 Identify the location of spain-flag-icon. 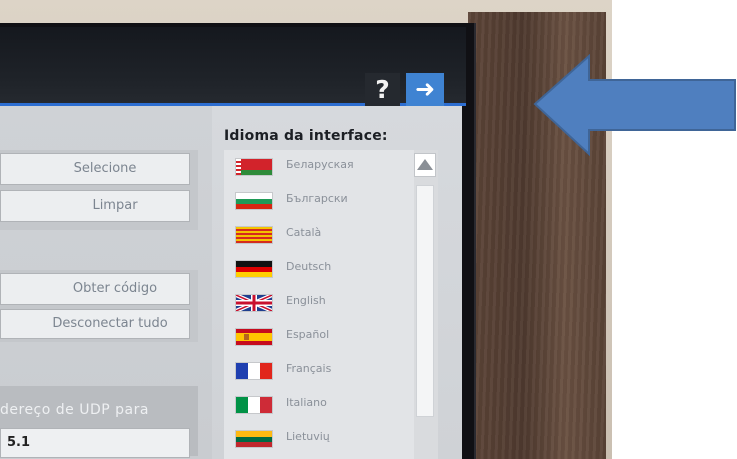
(254, 337).